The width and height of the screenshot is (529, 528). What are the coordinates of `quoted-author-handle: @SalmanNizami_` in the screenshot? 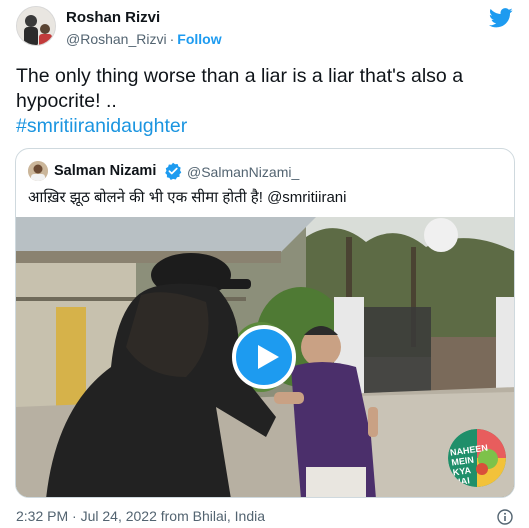 It's located at (243, 172).